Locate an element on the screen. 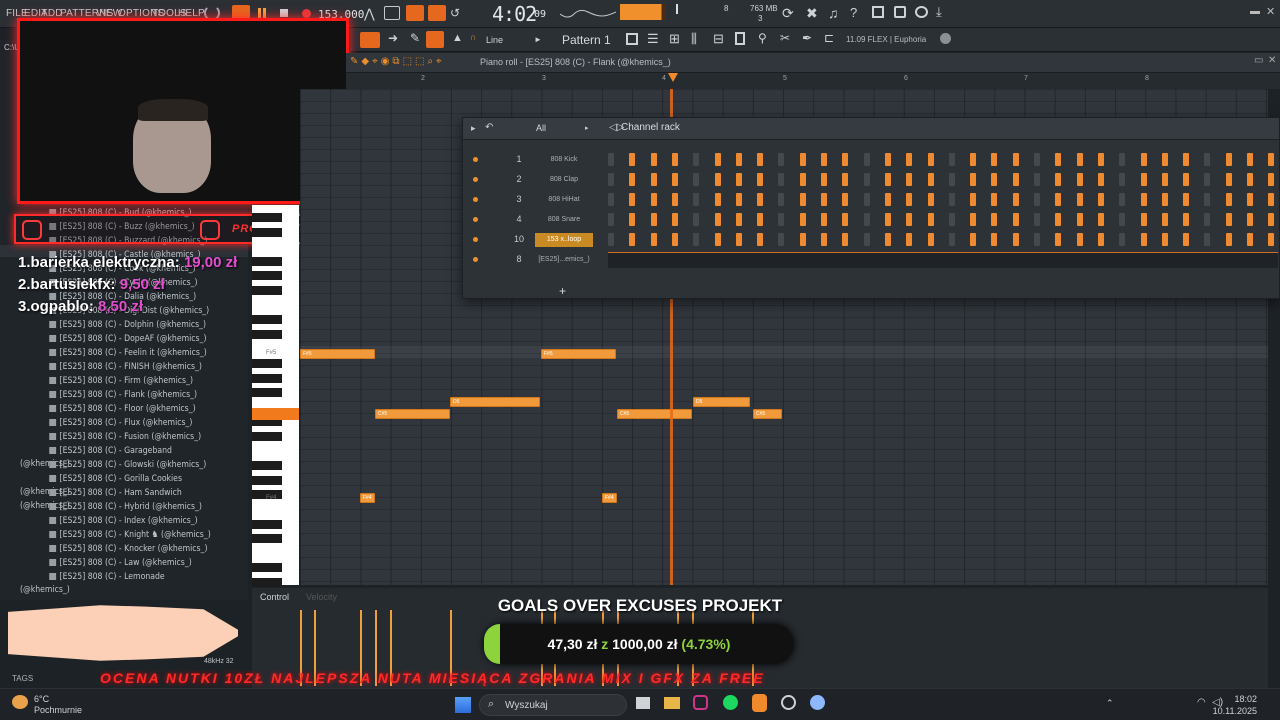 The height and width of the screenshot is (720, 1280). link-icon is located at coordinates (435, 39).